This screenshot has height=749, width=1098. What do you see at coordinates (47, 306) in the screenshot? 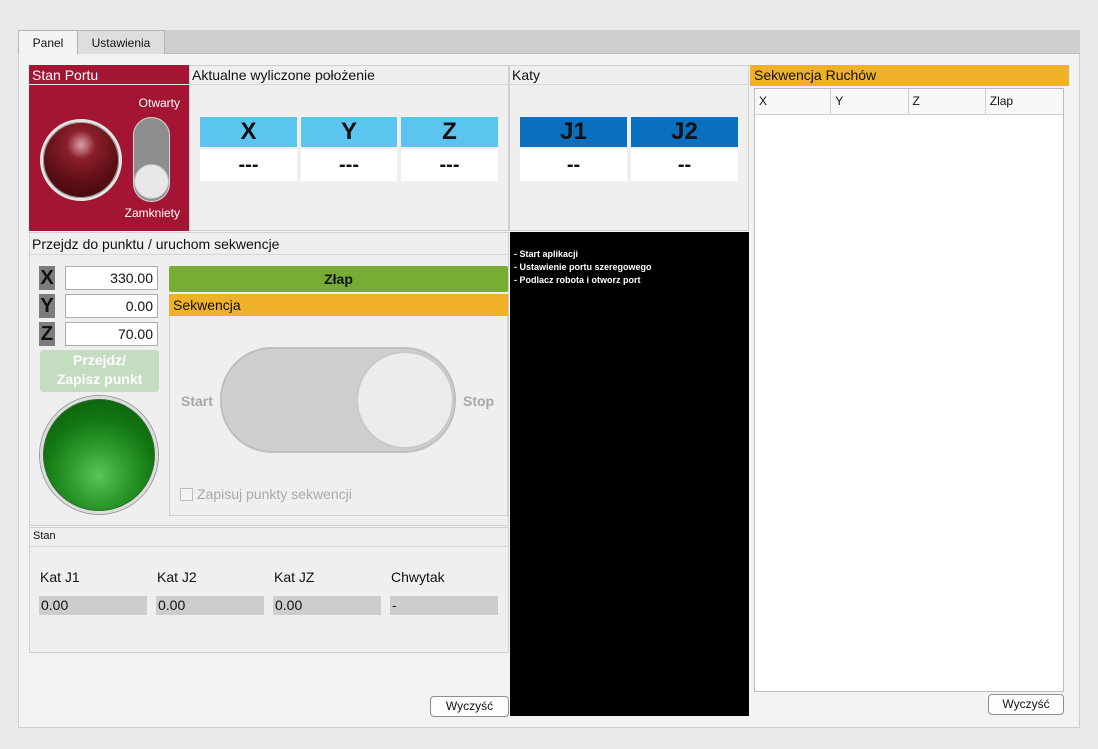
I see `input-y-label: Y` at bounding box center [47, 306].